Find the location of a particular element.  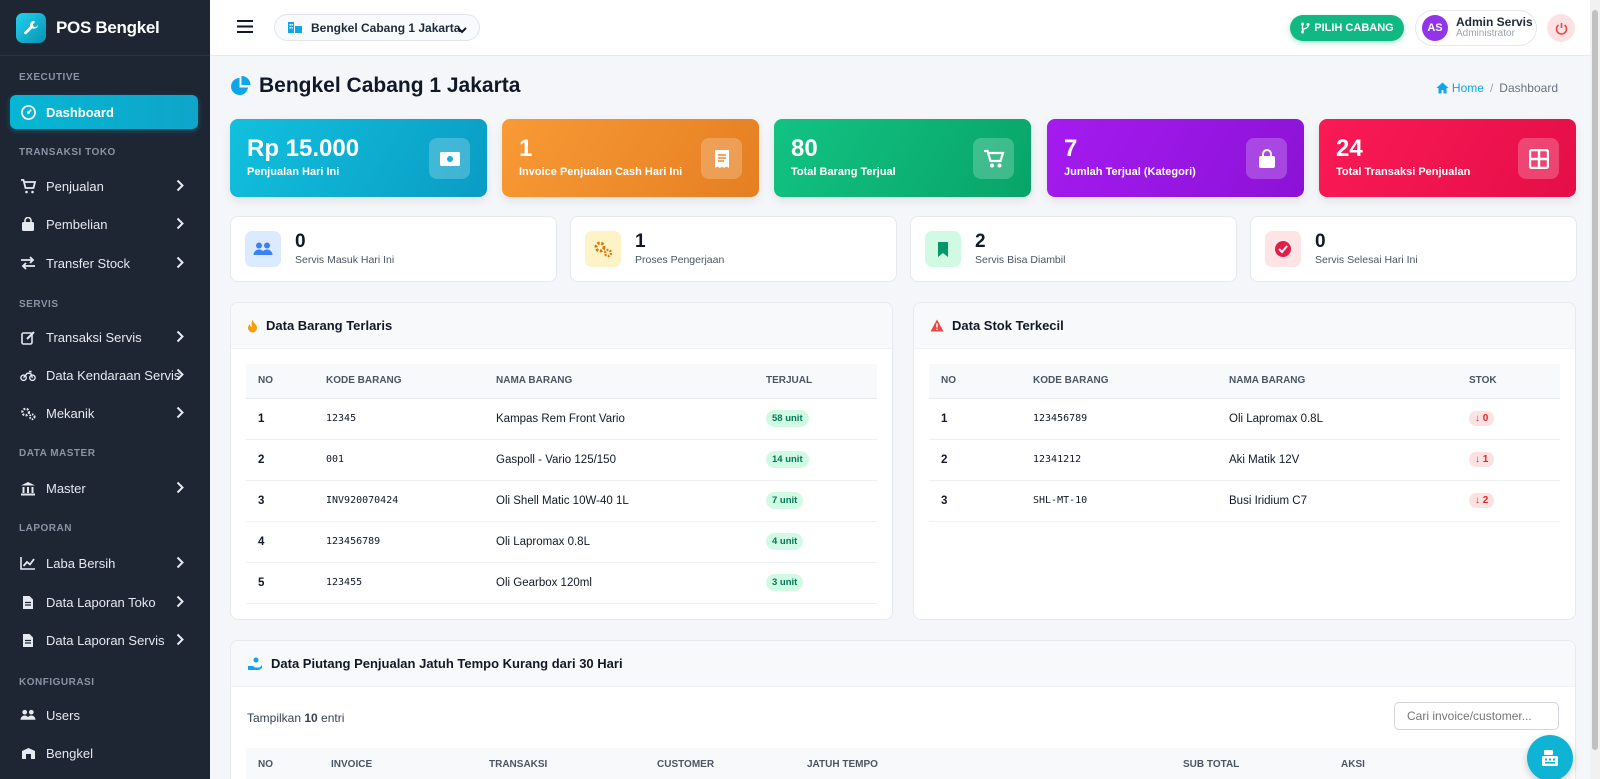

scrollbar-thumb is located at coordinates (1595, 380).